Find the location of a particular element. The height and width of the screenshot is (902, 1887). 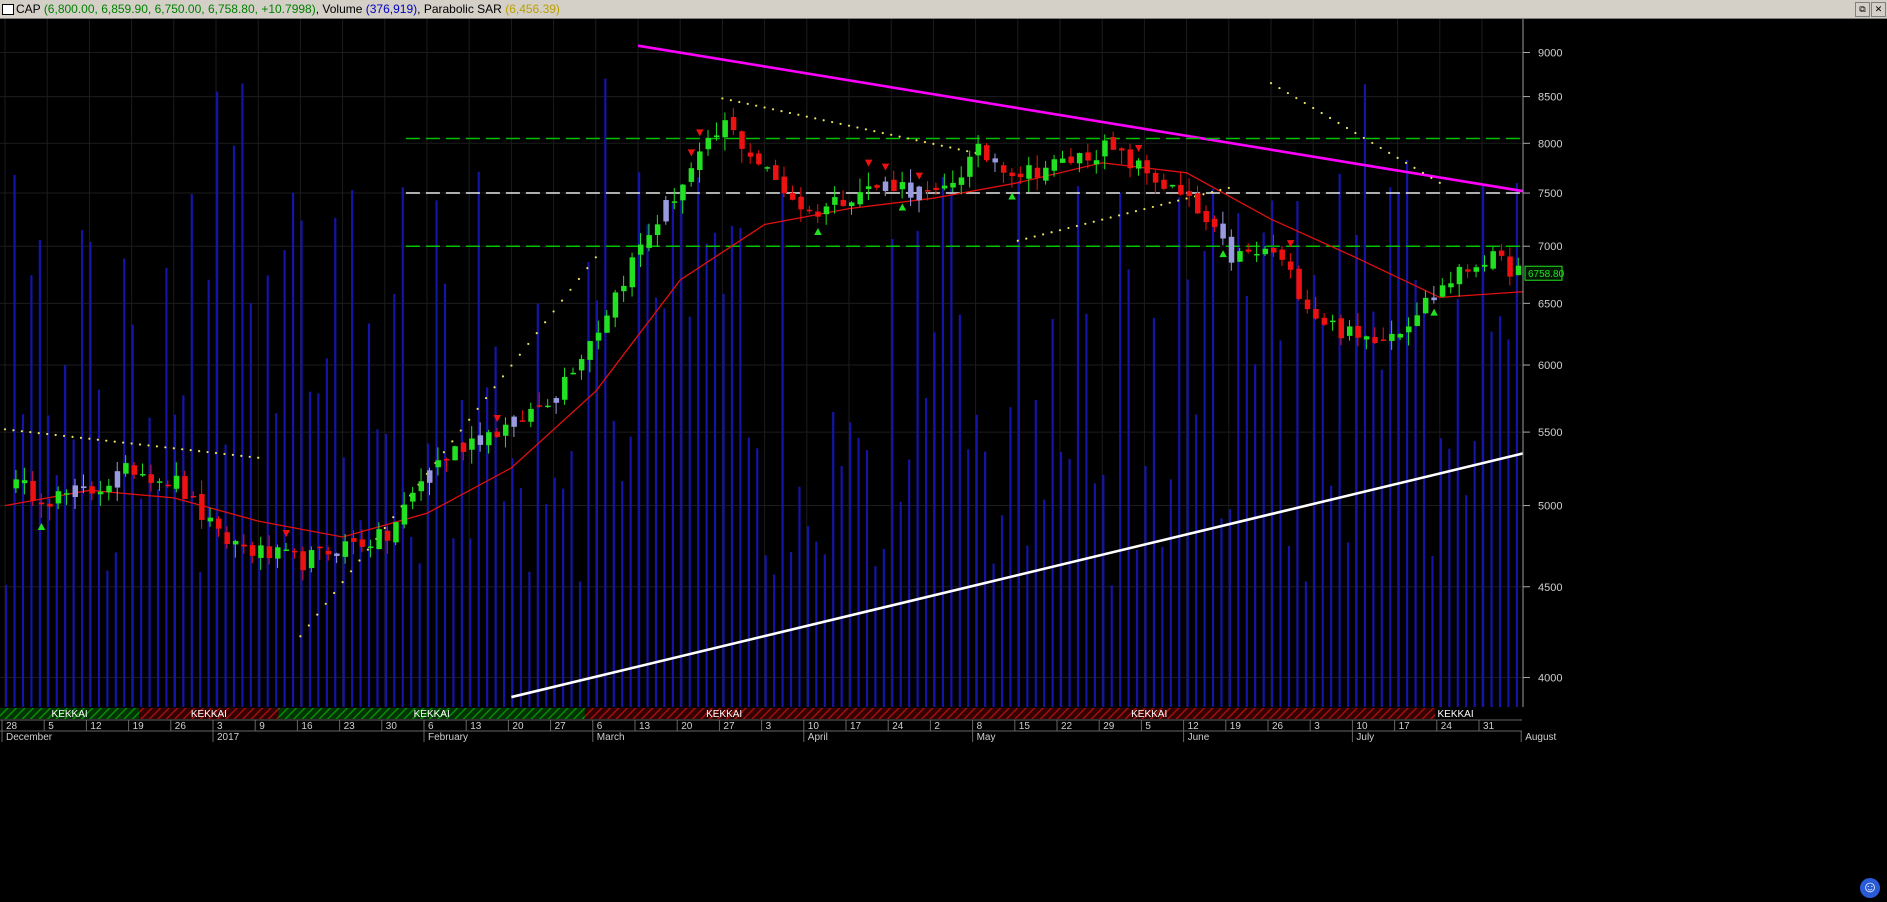

kekkai-band-label: KEKKAI is located at coordinates (1456, 714).